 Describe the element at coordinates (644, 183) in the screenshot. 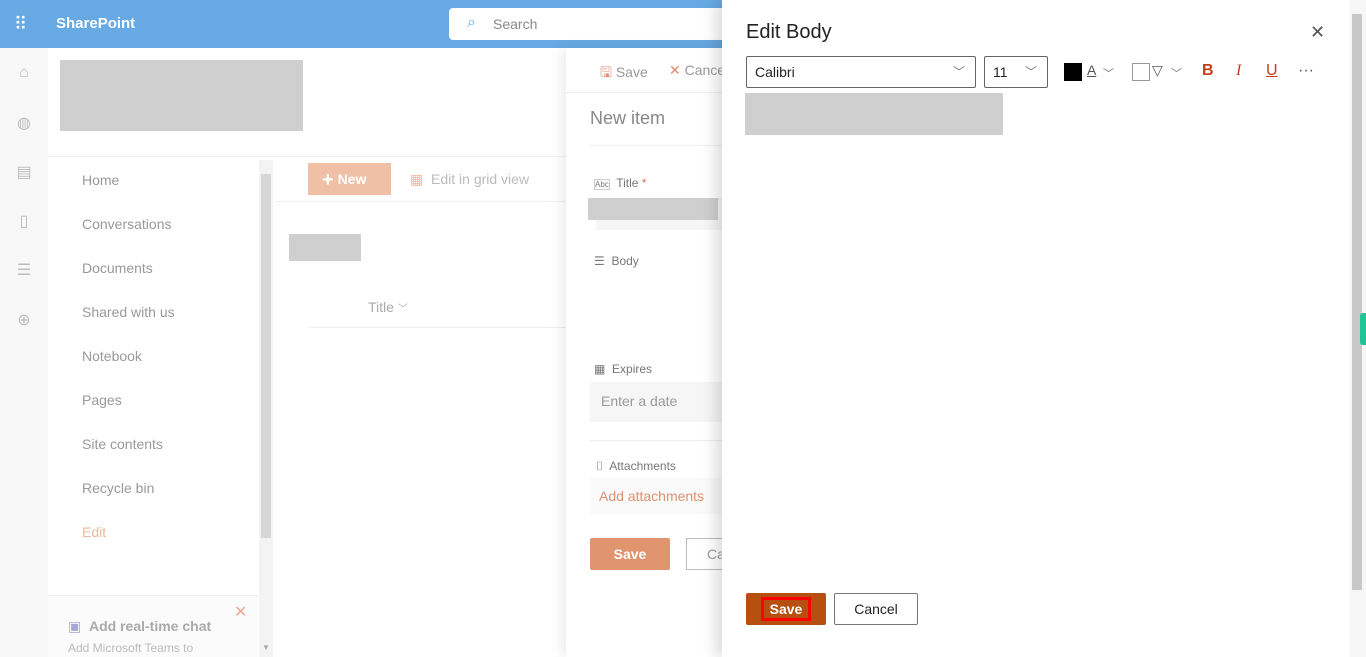

I see `required-mark: *` at that location.